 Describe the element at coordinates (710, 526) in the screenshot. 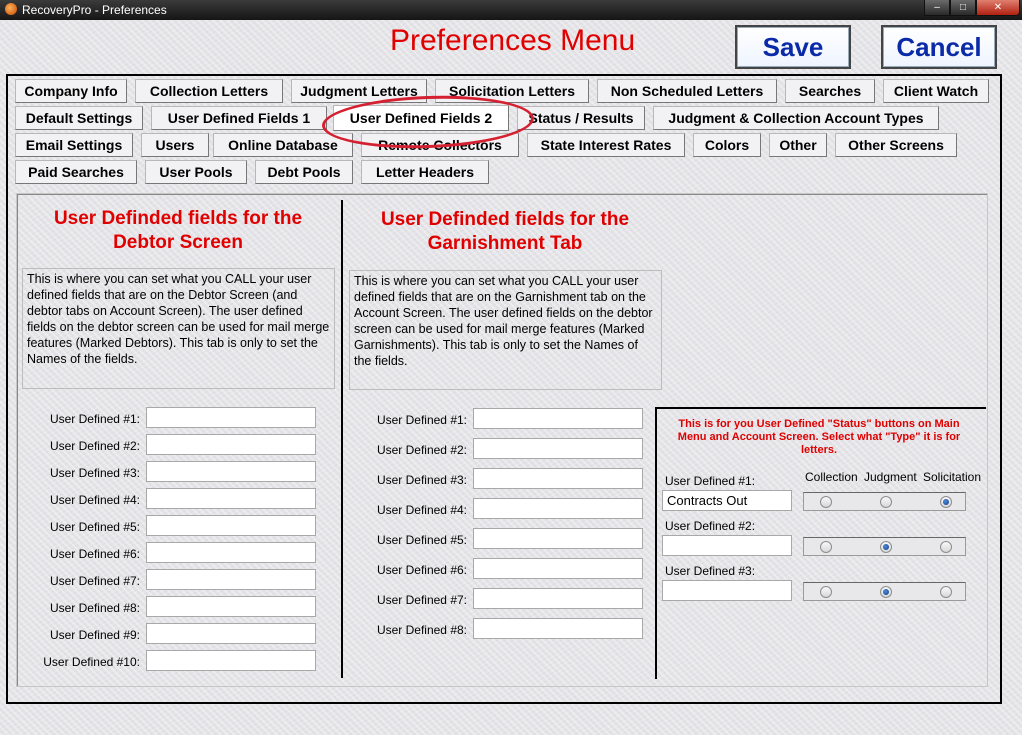

I see `status-2-label: User Defined #2:` at that location.